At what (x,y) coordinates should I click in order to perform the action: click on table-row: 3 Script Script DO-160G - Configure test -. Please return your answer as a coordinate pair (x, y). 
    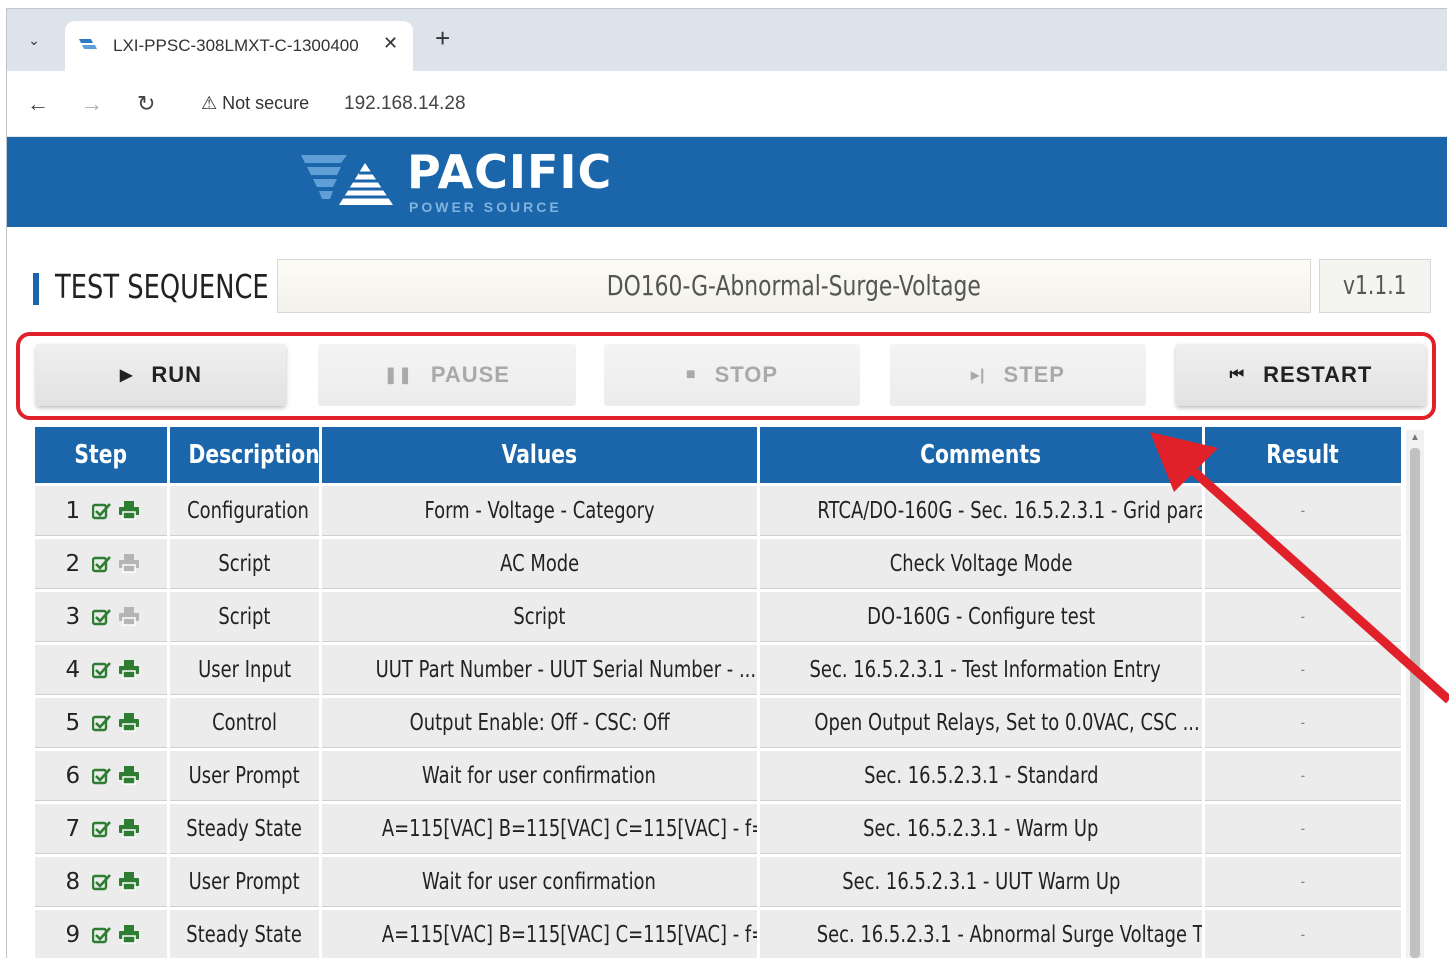
    Looking at the image, I should click on (718, 617).